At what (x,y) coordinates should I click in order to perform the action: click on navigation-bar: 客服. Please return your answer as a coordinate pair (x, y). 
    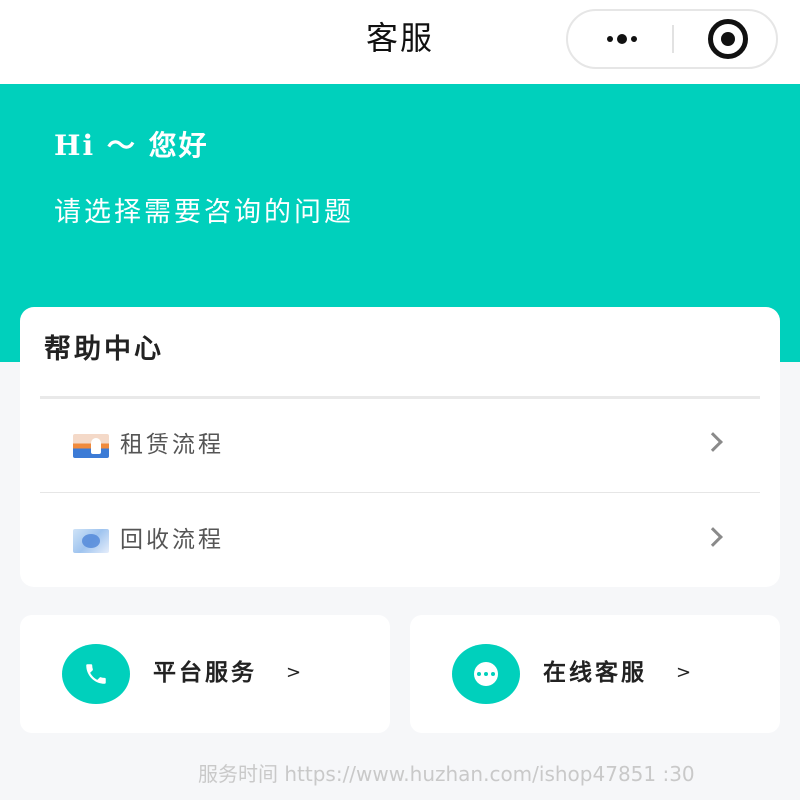
    Looking at the image, I should click on (400, 42).